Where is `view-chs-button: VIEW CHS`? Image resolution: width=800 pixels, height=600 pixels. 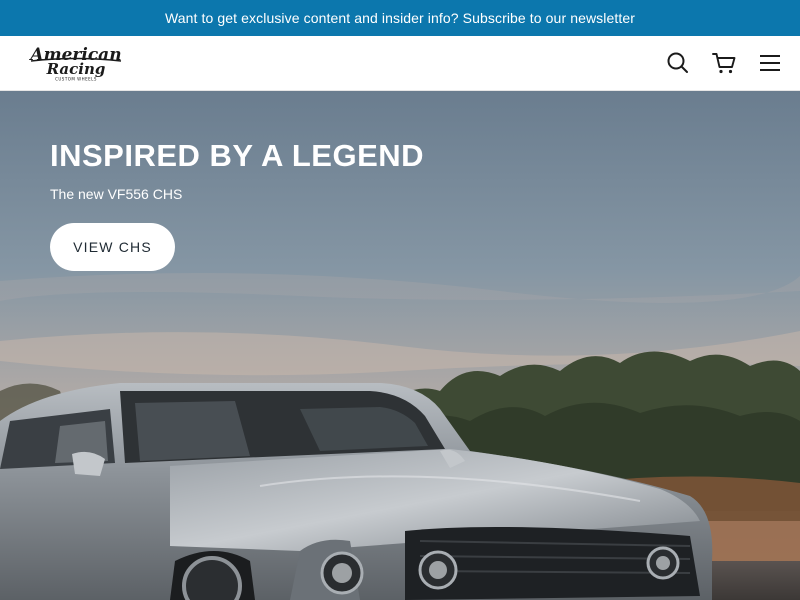 view-chs-button: VIEW CHS is located at coordinates (112, 247).